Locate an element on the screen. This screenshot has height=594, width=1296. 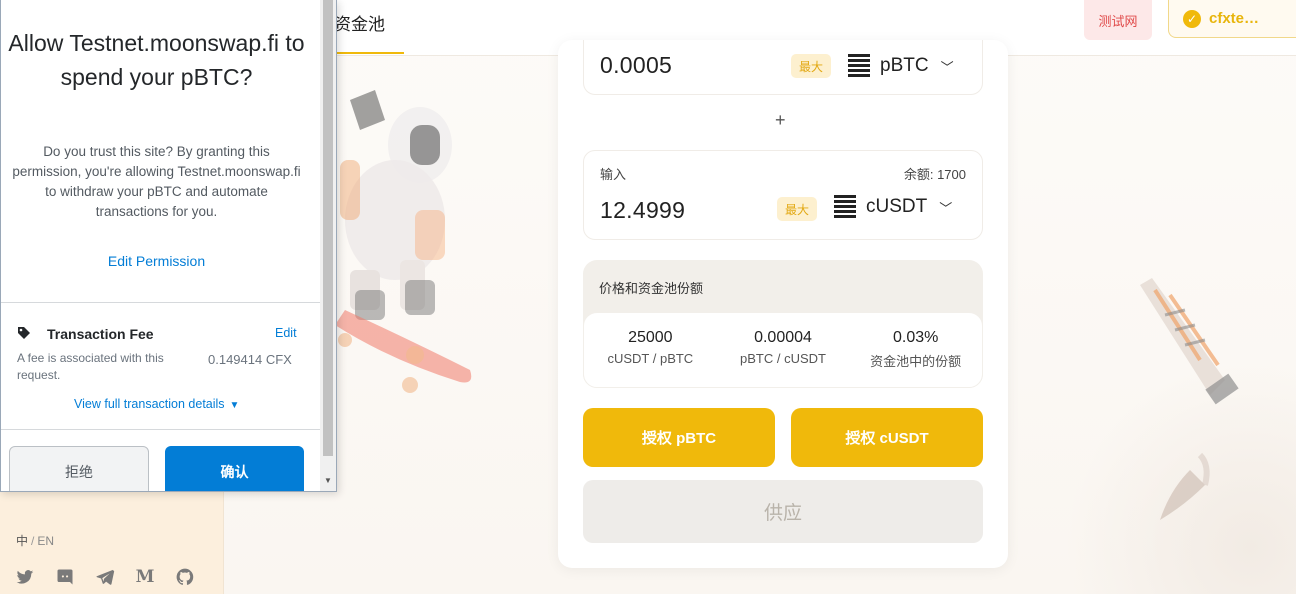
token-b-balance: 余额: 1700 is located at coordinates (934, 174).